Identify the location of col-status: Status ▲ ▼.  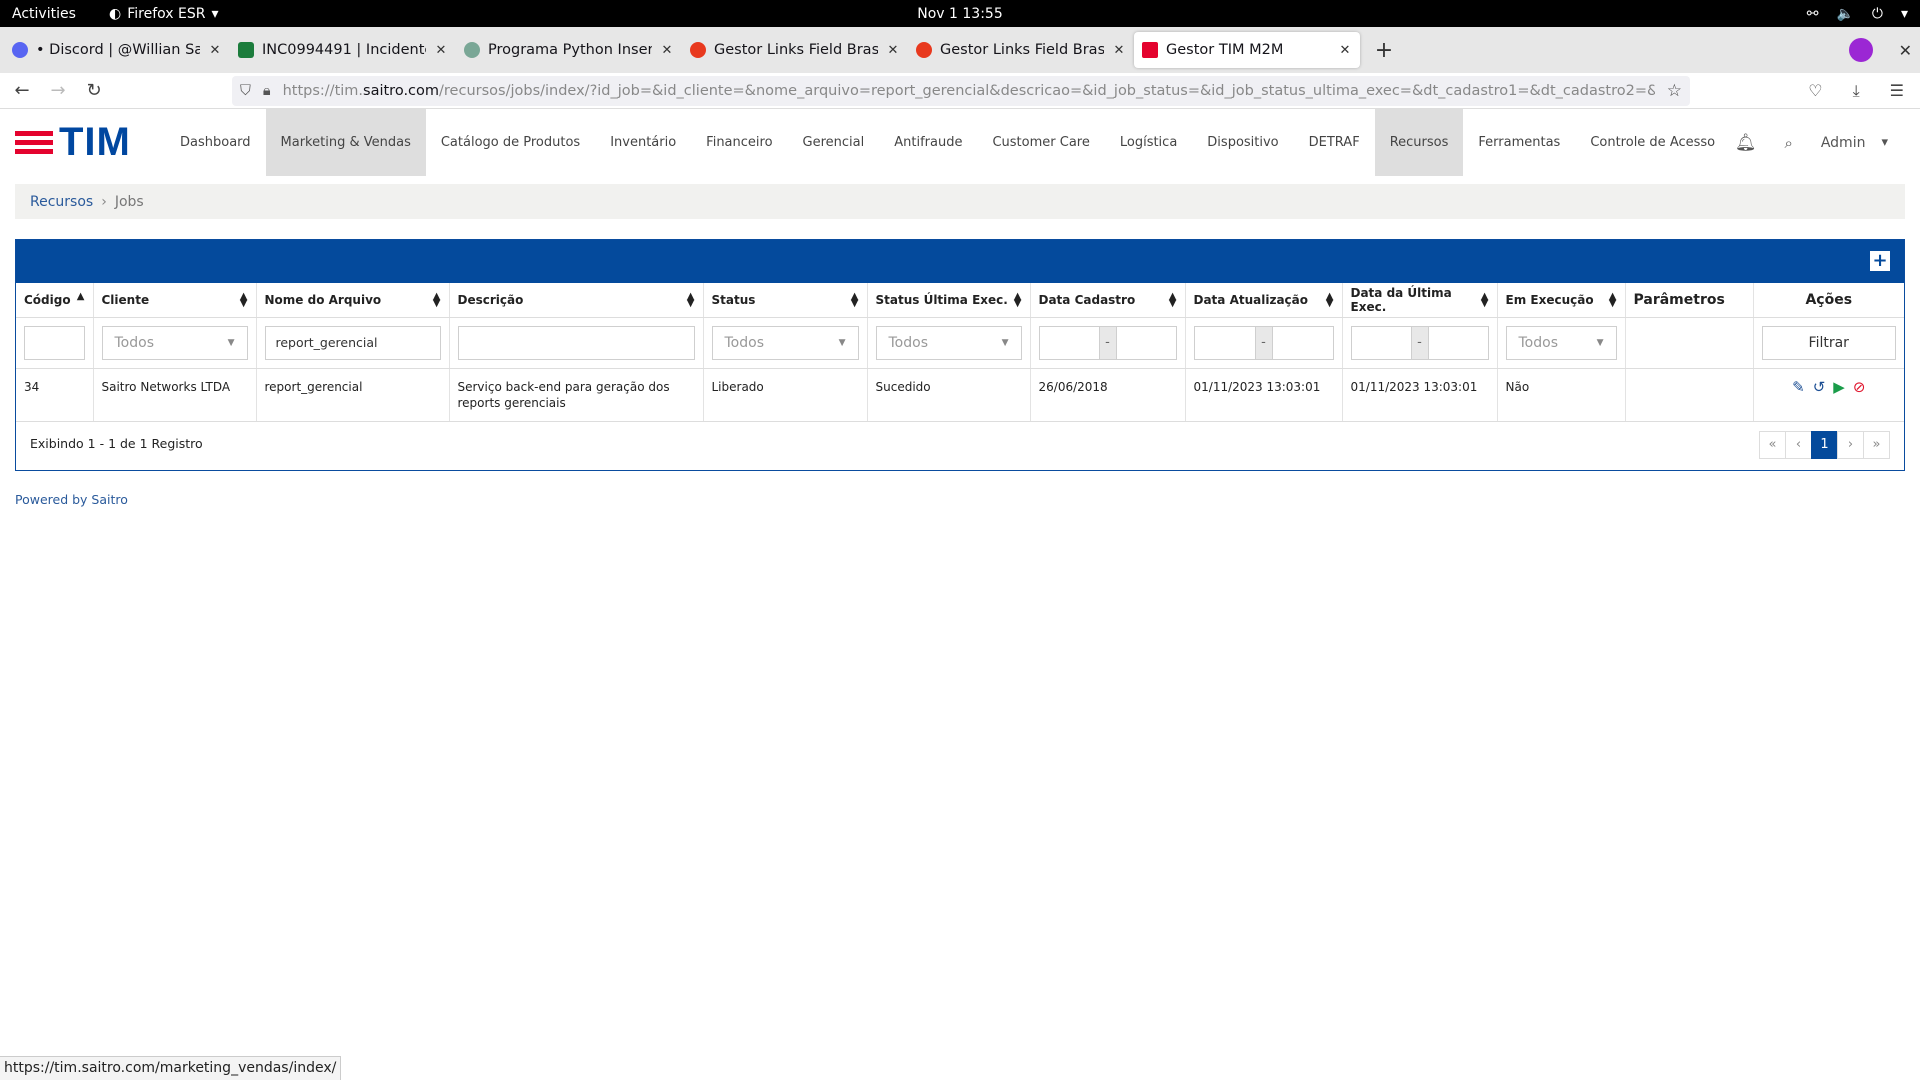
(785, 300).